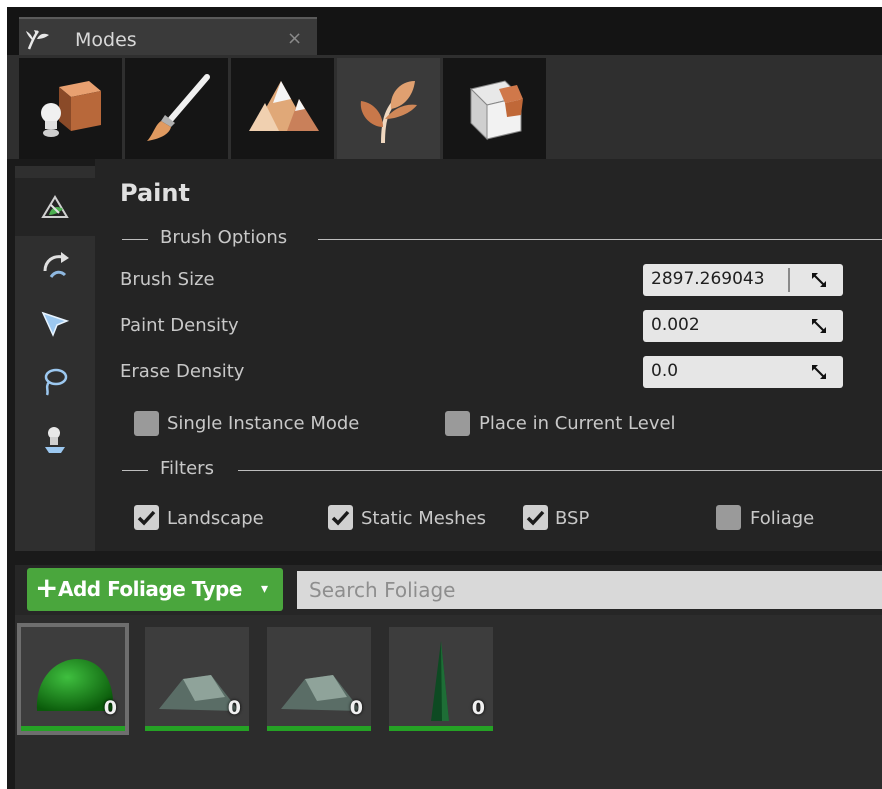 This screenshot has width=882, height=789. What do you see at coordinates (457, 423) in the screenshot?
I see `place-current-level-checkbox` at bounding box center [457, 423].